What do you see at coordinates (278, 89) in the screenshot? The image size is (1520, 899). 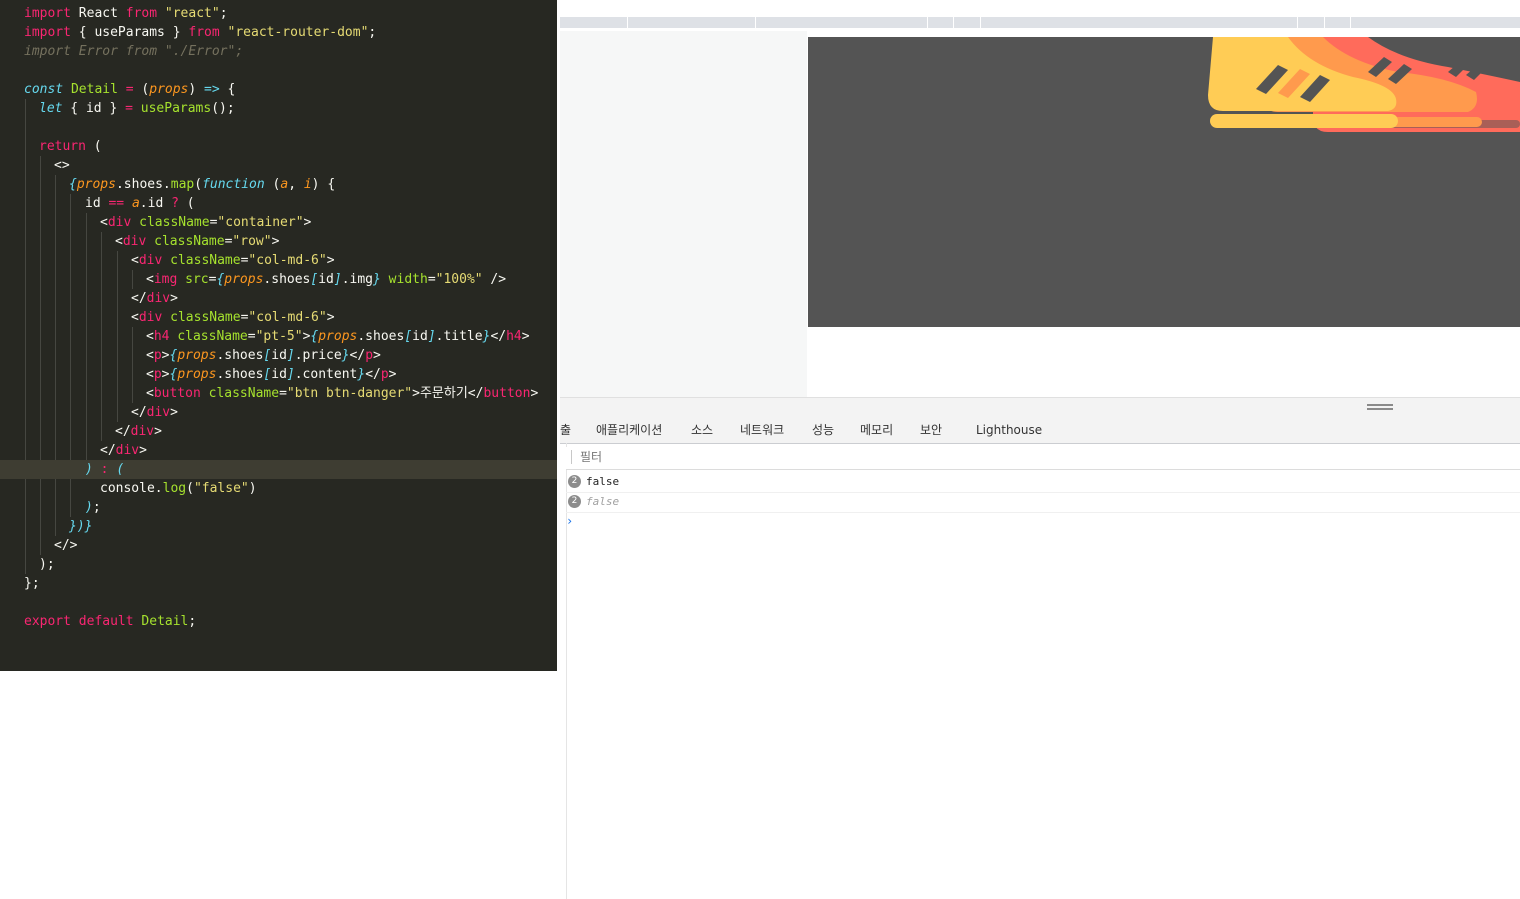 I see `code-line: const Detail = (props) => {` at bounding box center [278, 89].